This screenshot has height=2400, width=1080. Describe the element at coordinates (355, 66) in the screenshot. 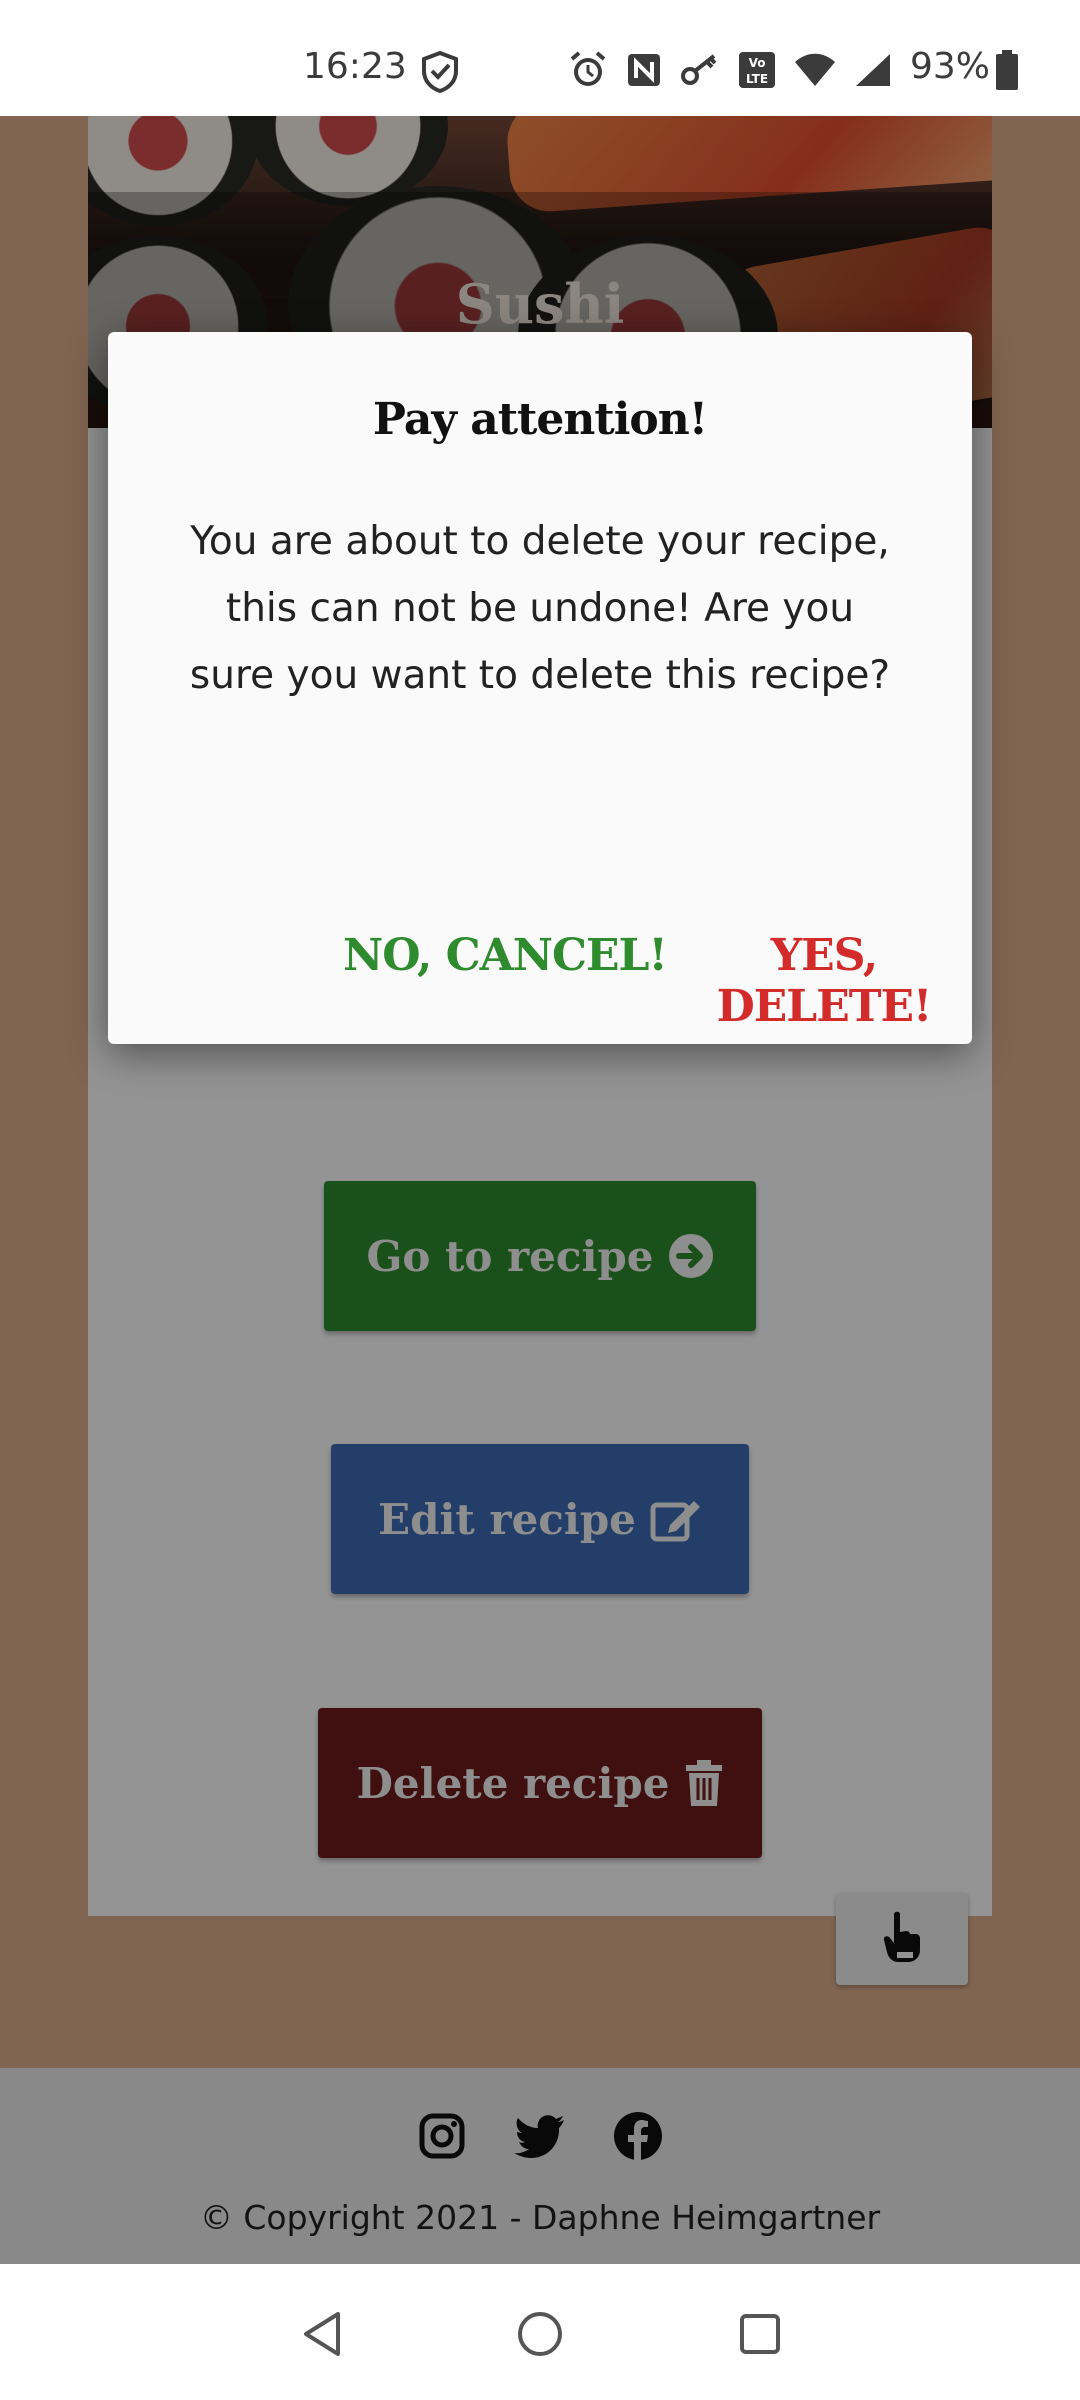

I see `status-time: 16:23` at that location.